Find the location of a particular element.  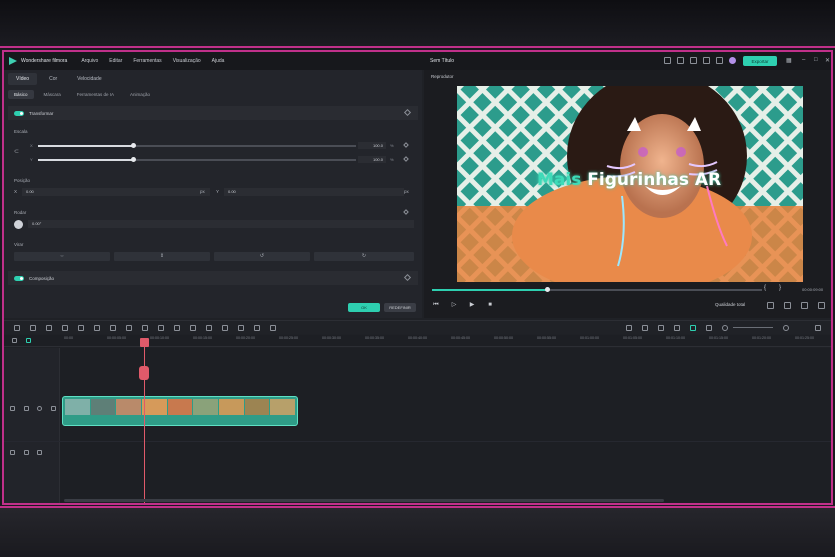

scale-x-input: 100.0 is located at coordinates (372, 145).